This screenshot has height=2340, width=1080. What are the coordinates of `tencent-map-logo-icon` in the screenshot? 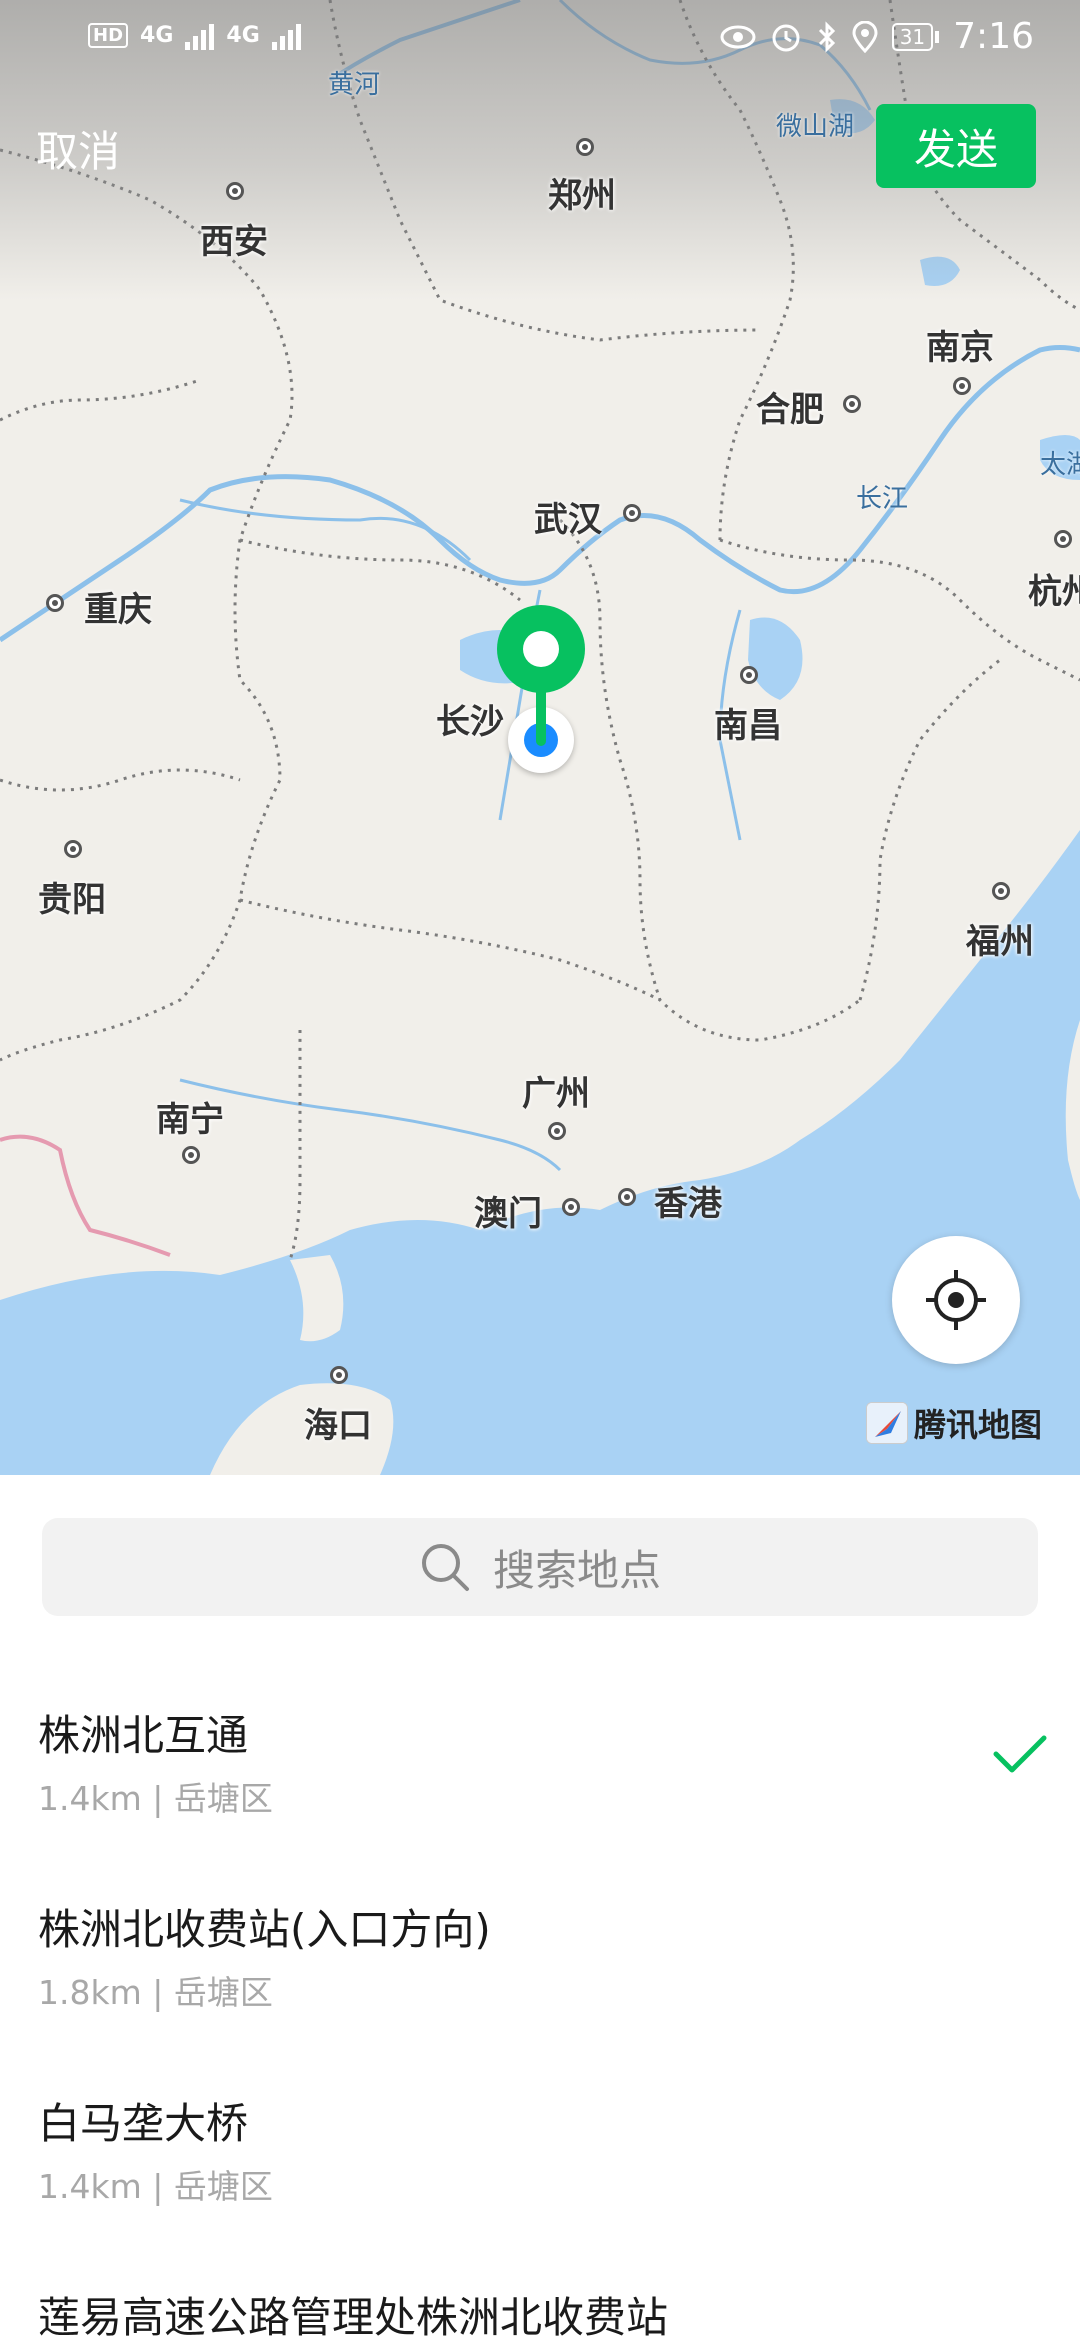 It's located at (887, 1423).